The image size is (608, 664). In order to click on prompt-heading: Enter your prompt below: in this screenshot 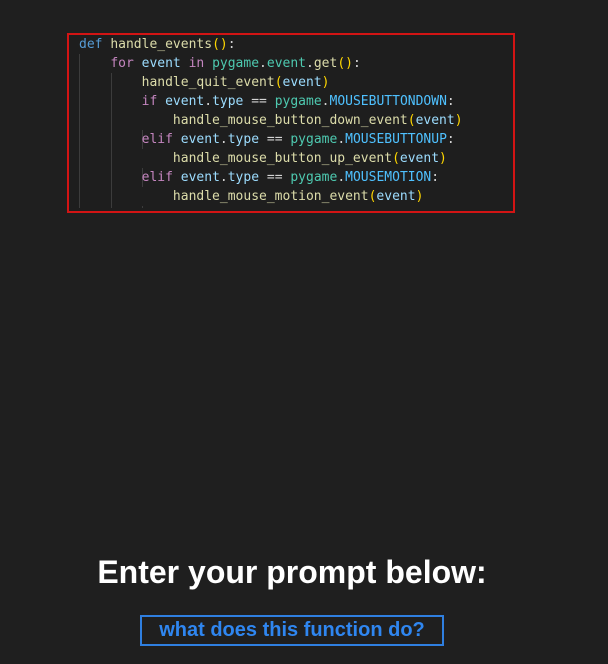, I will do `click(292, 572)`.